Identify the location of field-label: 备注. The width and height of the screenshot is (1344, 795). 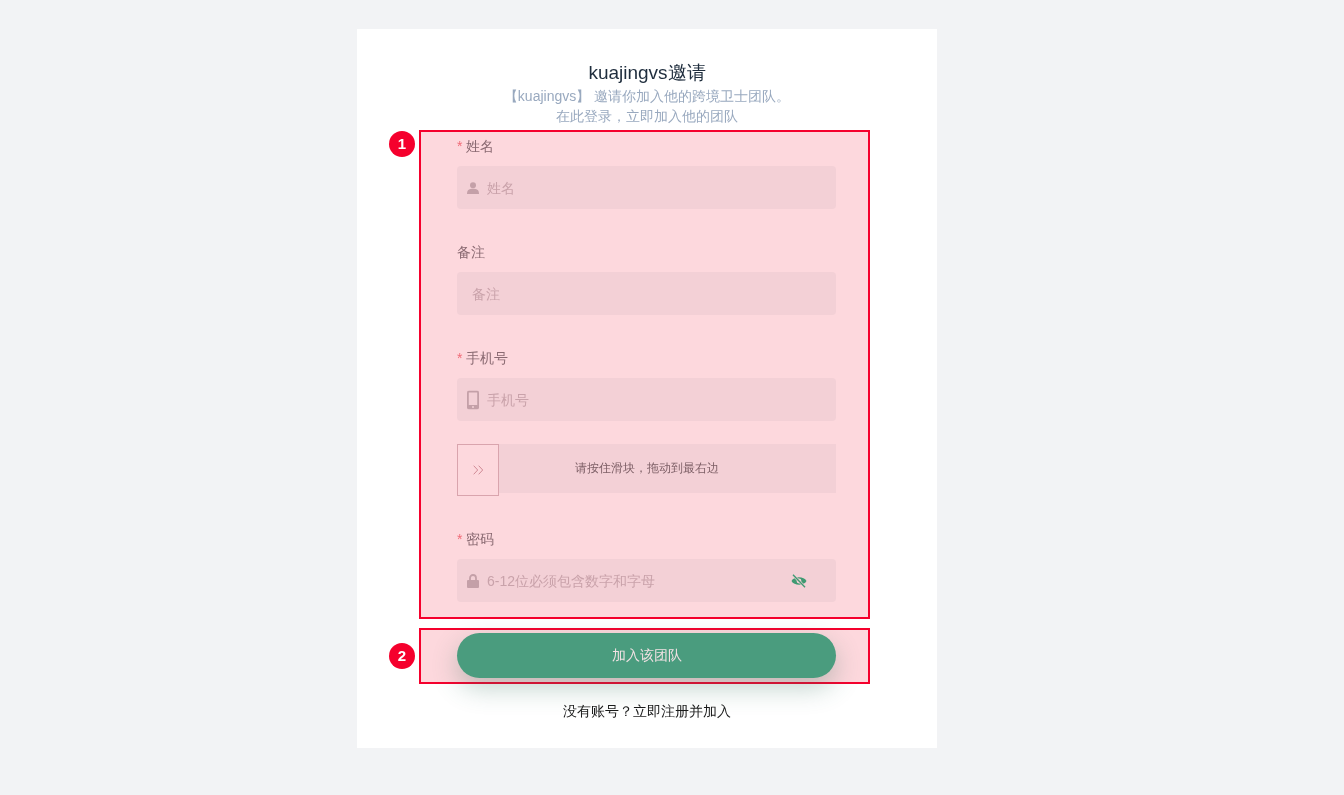
(471, 252).